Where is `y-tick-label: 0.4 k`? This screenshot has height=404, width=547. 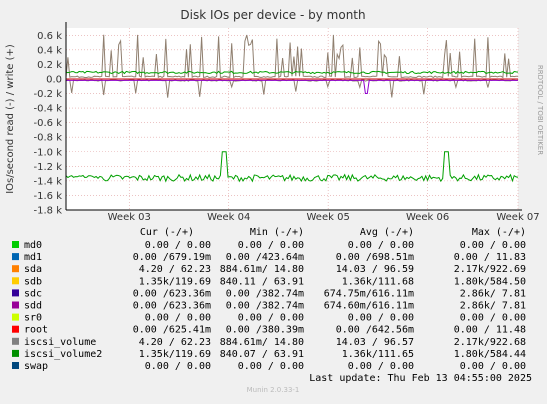
y-tick-label: 0.4 k is located at coordinates (49, 50).